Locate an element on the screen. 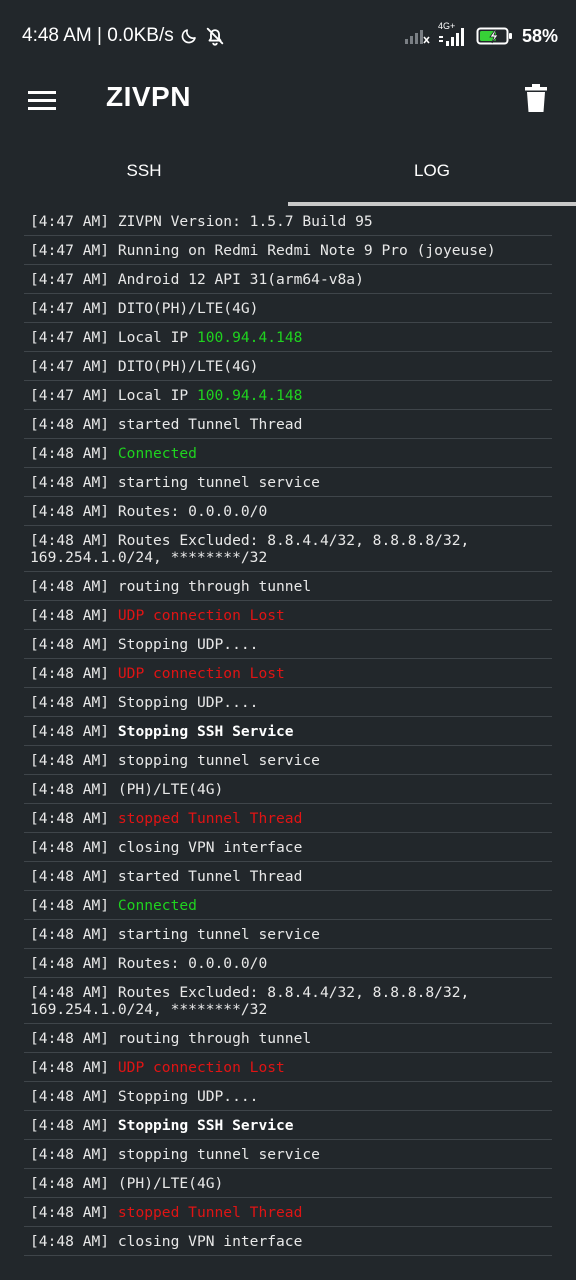 Image resolution: width=576 pixels, height=1280 pixels. log-entry: [4:48 AM] stopped Tunnel Thread is located at coordinates (288, 818).